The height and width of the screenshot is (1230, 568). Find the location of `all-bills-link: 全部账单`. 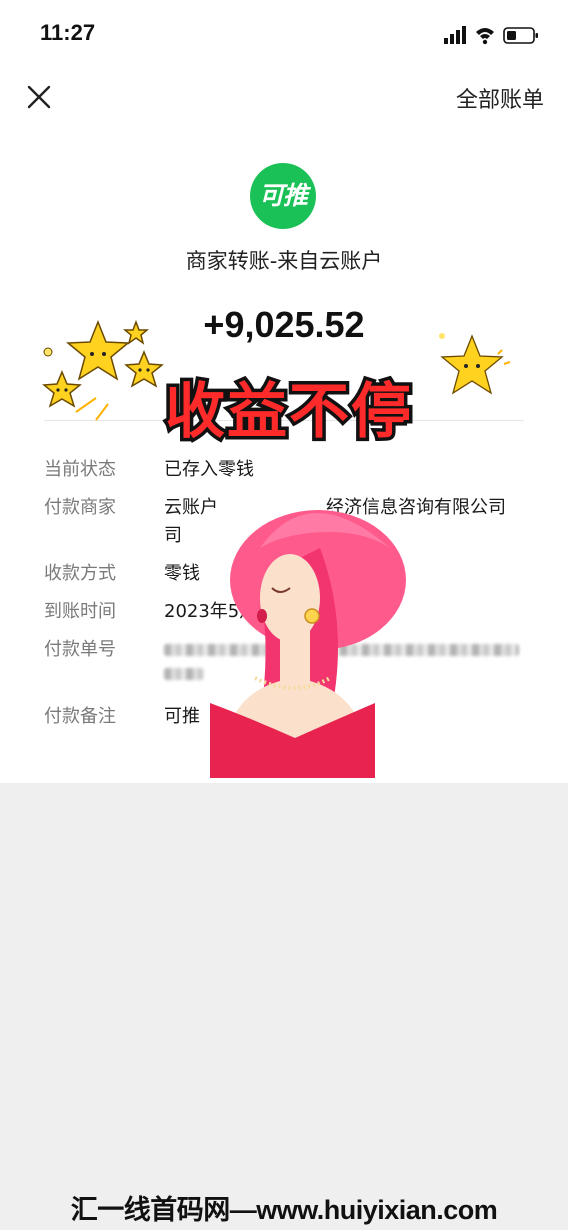

all-bills-link: 全部账单 is located at coordinates (500, 98).